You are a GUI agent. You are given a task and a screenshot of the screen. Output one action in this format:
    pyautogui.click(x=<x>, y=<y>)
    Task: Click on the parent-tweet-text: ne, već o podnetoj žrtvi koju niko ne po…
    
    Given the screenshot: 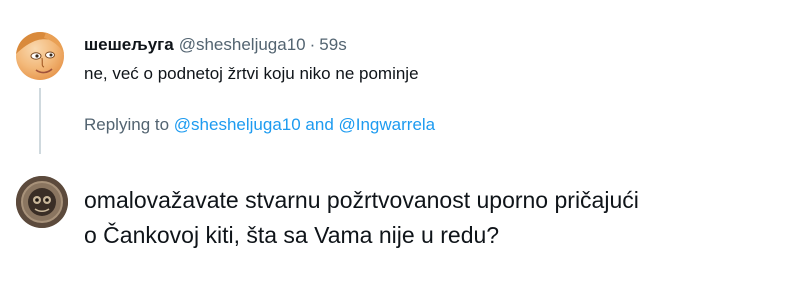 What is the action you would take?
    pyautogui.click(x=251, y=73)
    